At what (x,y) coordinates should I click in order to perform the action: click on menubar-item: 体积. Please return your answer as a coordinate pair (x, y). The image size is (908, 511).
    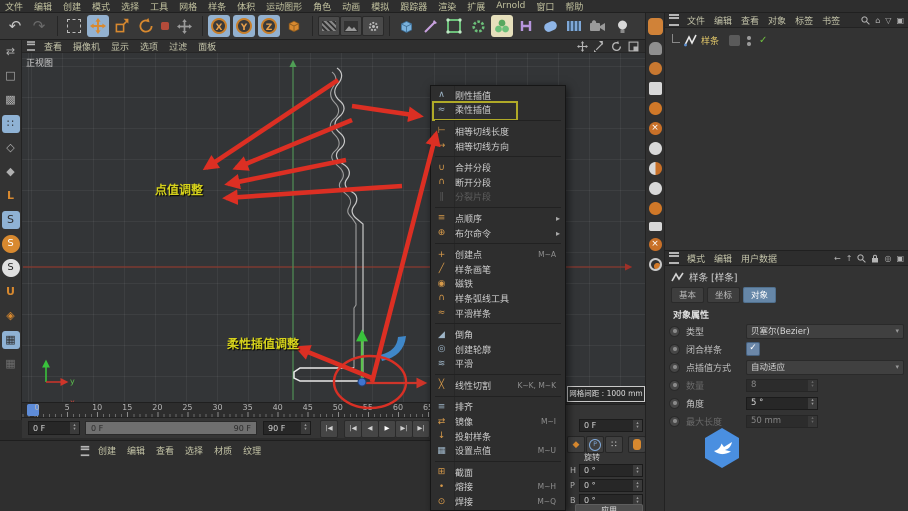
    Looking at the image, I should click on (246, 6).